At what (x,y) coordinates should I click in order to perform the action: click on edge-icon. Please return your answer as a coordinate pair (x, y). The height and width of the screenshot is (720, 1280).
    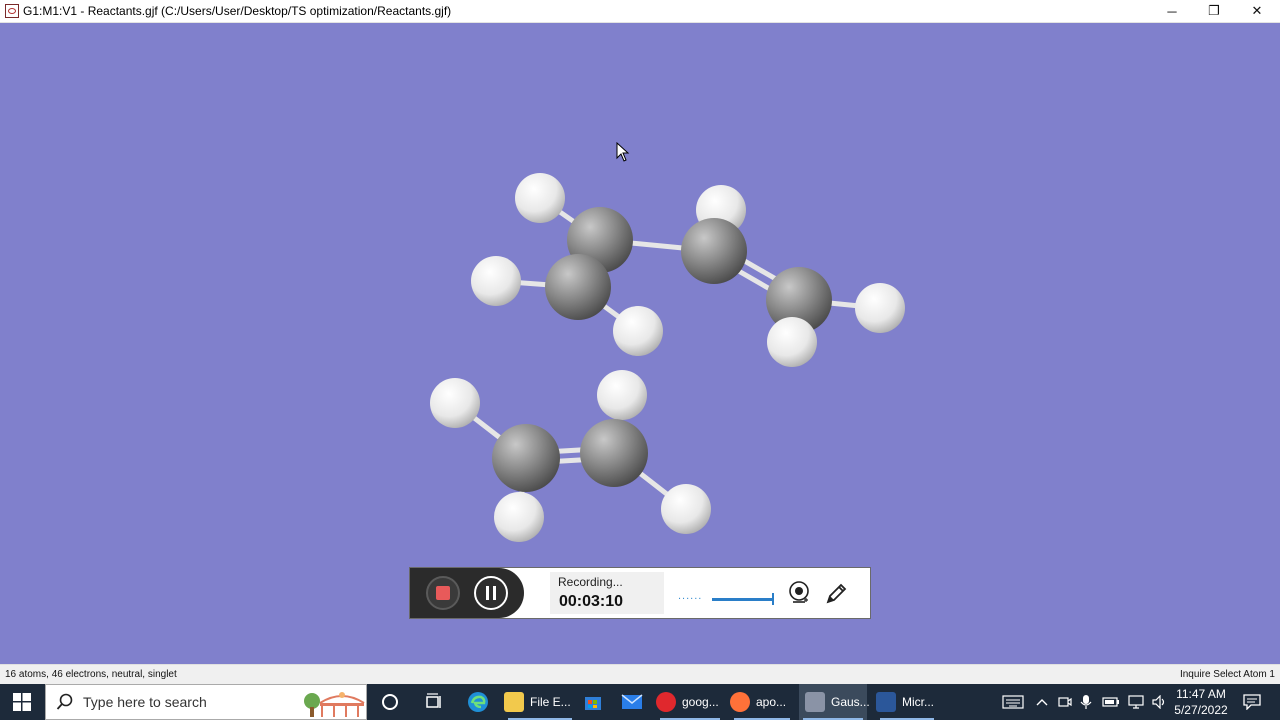
    Looking at the image, I should click on (478, 702).